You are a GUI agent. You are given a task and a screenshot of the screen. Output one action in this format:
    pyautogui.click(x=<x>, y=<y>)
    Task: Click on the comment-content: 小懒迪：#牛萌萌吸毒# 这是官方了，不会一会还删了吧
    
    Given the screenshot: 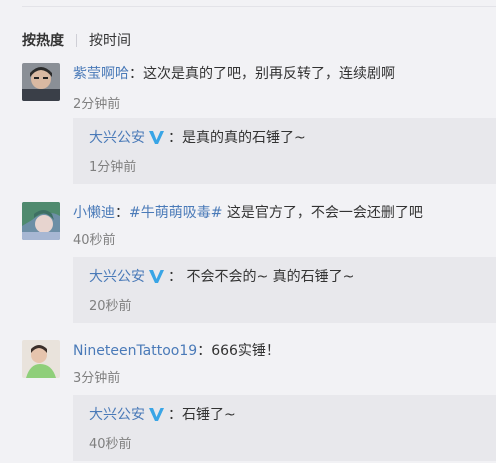 What is the action you would take?
    pyautogui.click(x=248, y=212)
    